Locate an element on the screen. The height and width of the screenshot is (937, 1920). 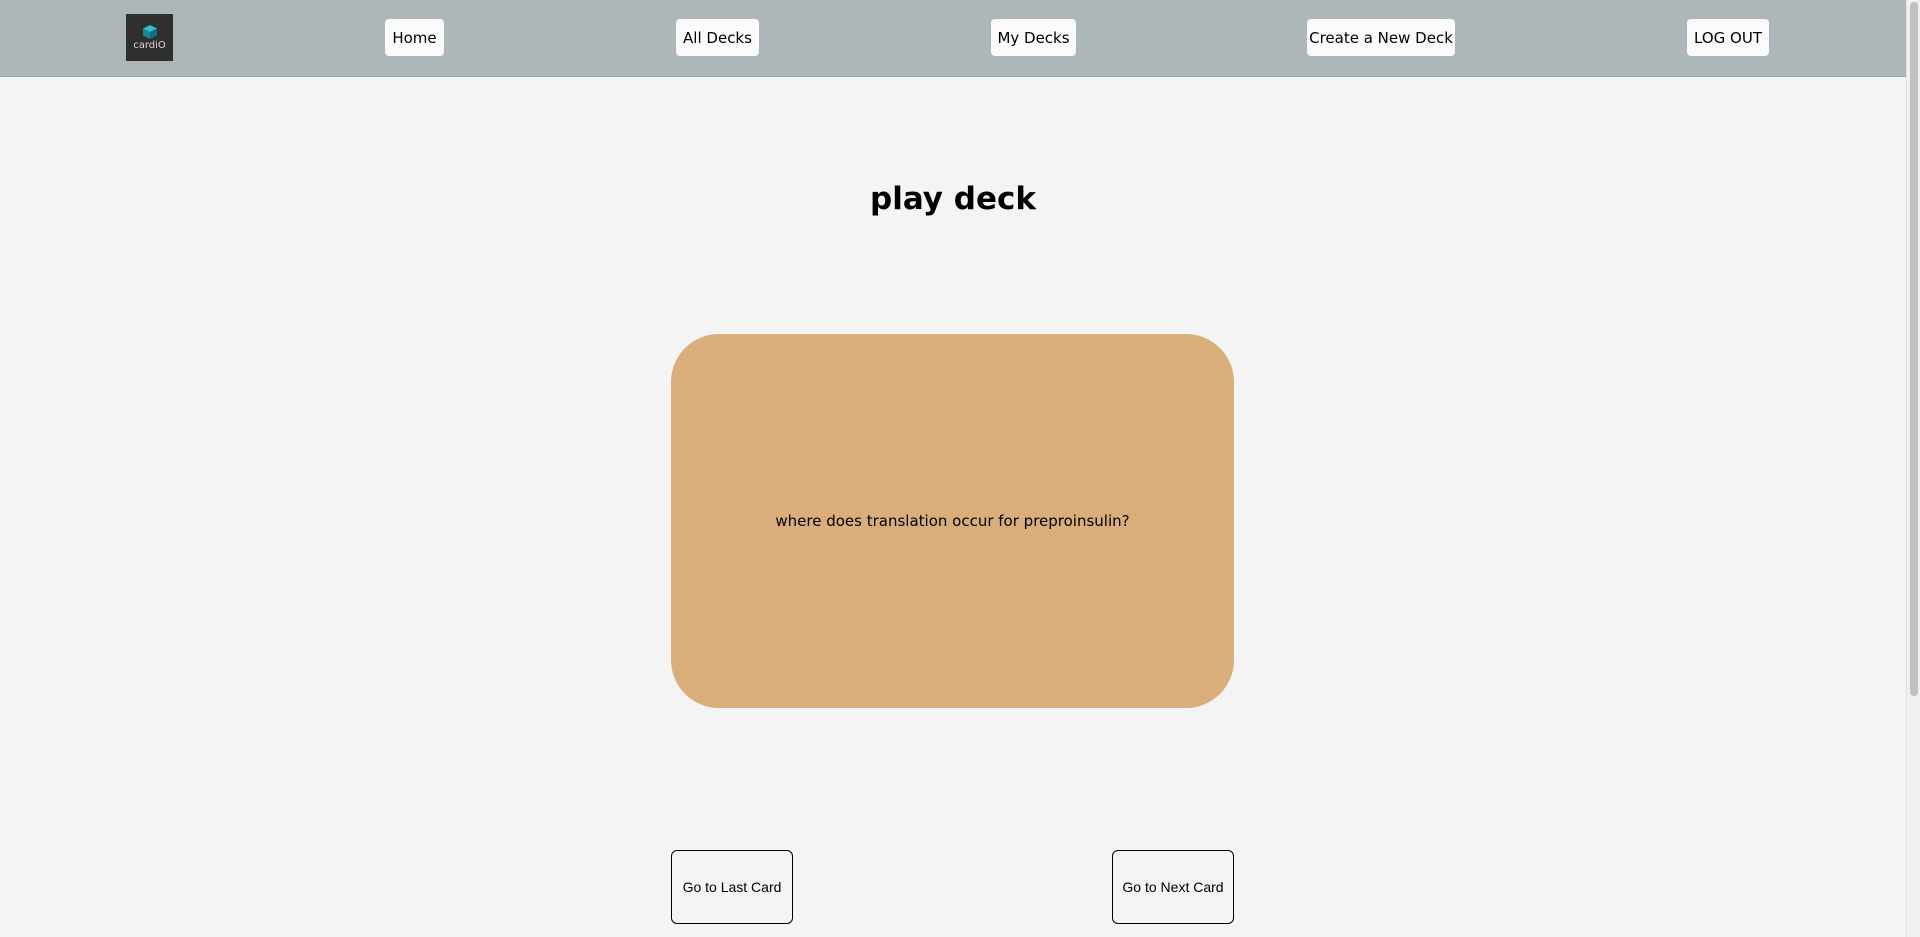
cube-icon is located at coordinates (149, 32).